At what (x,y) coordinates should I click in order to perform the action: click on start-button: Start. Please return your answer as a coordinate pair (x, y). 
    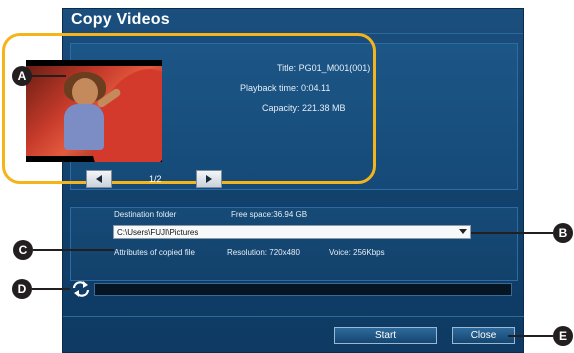
    Looking at the image, I should click on (385, 335).